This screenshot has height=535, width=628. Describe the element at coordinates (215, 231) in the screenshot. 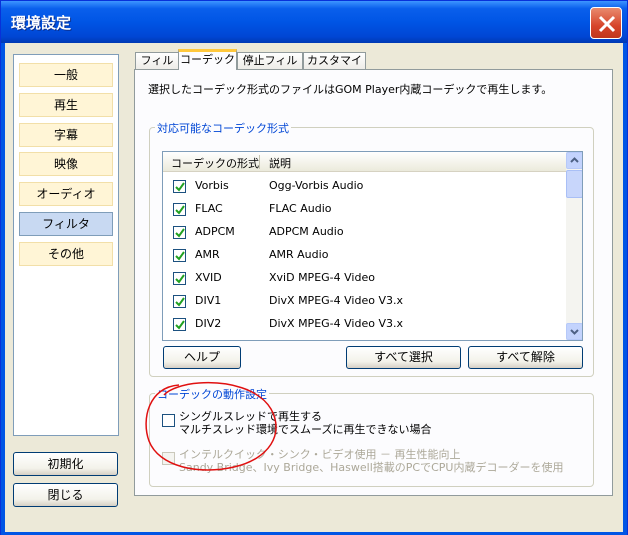

I see `codec-format: ADPCM` at that location.